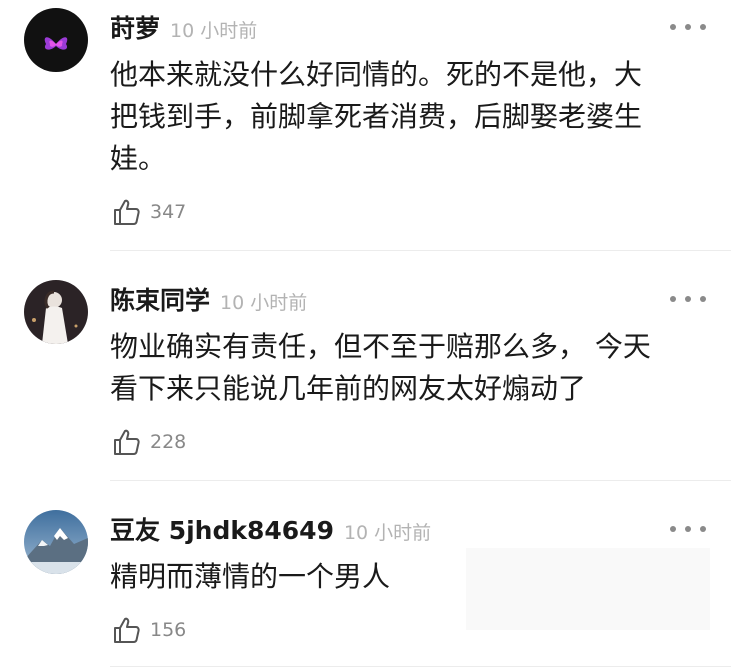 This screenshot has width=731, height=669. Describe the element at coordinates (222, 530) in the screenshot. I see `username-text: 豆友 5jhdk84649` at that location.